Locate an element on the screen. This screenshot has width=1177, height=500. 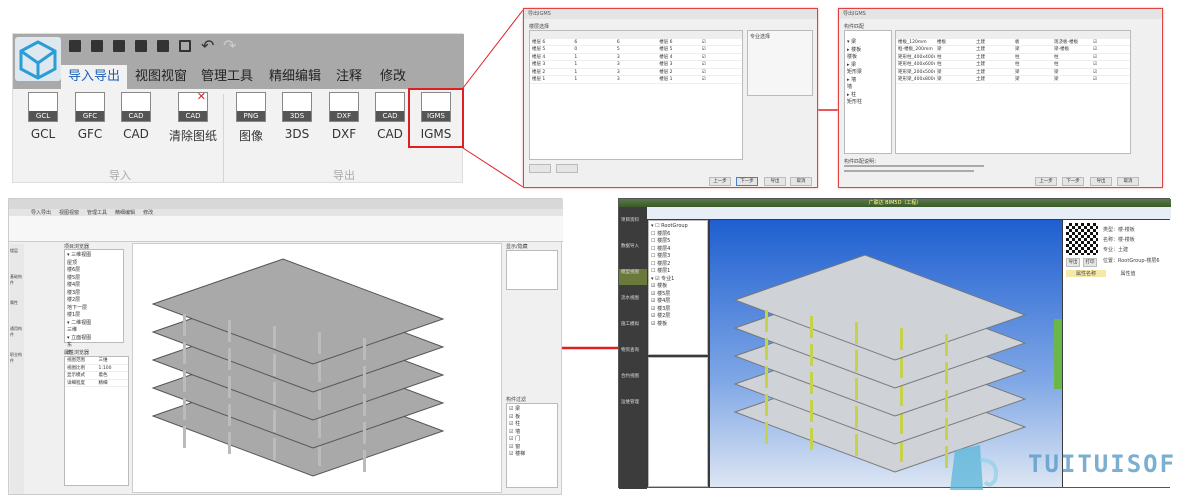
tree-item: ☐ 楼层2 is located at coordinates (661, 263).